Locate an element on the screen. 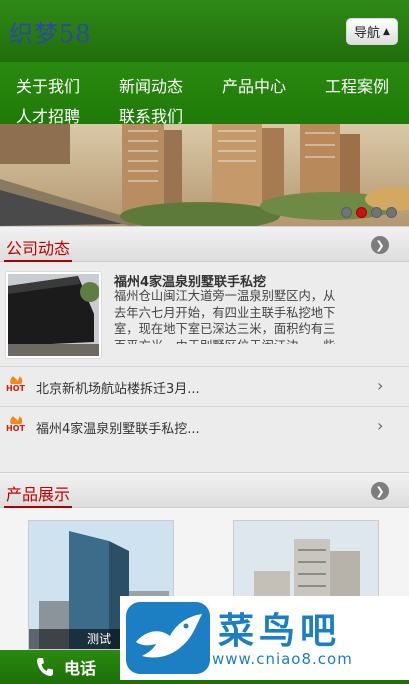 This screenshot has width=409, height=684. menu-item-news: 新闻动态 is located at coordinates (151, 85).